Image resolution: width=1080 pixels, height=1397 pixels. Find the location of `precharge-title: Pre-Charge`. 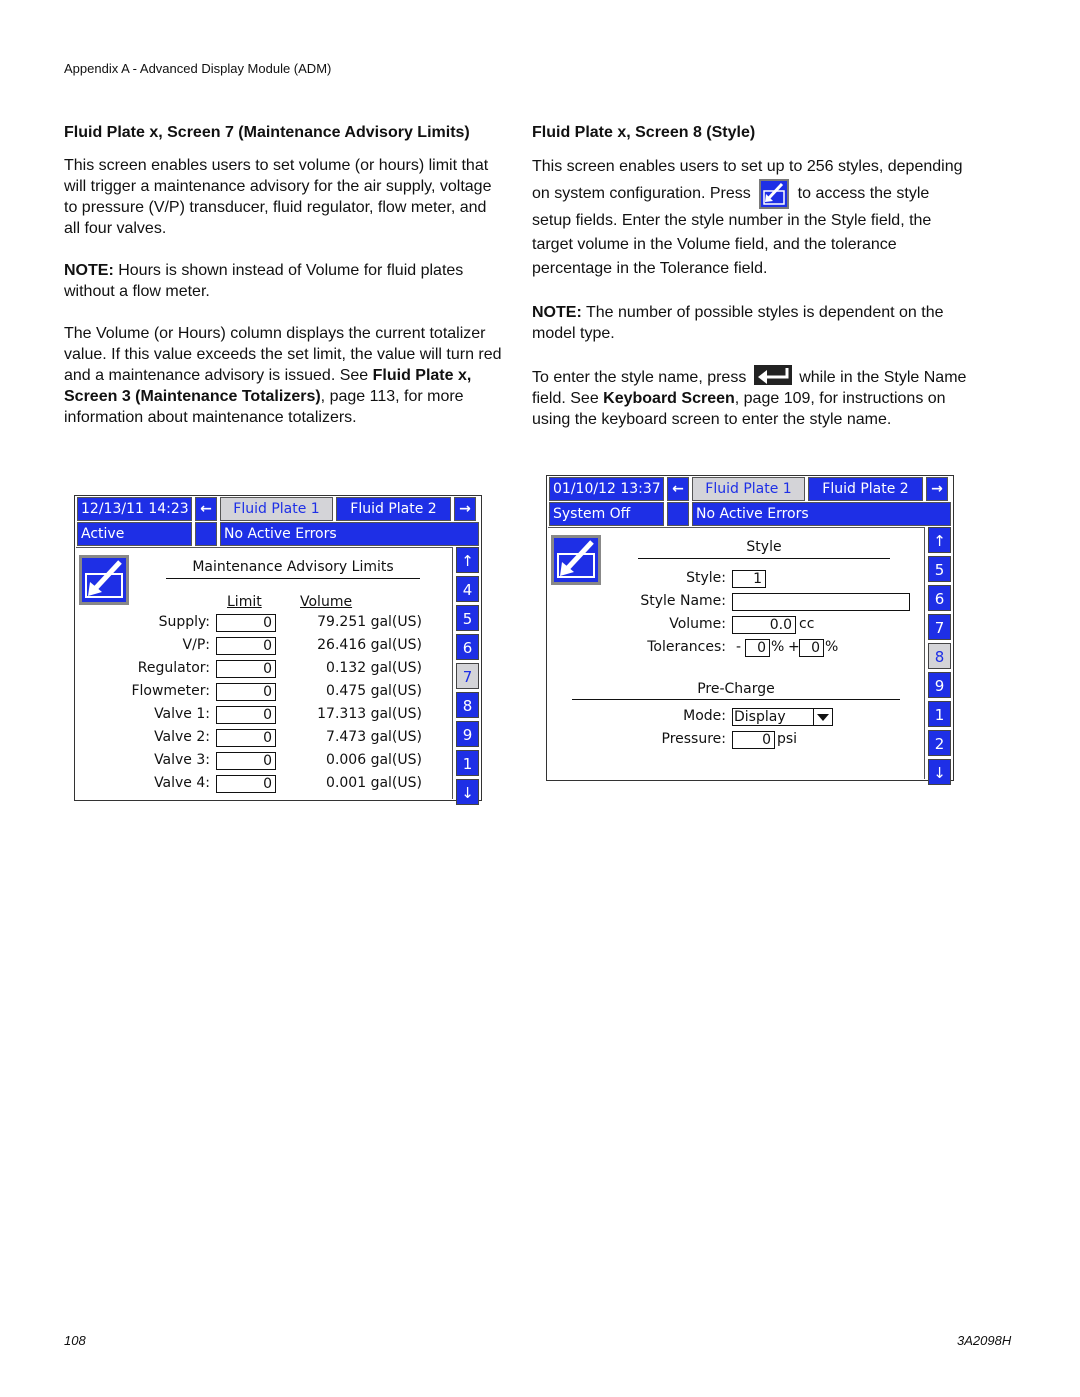

precharge-title: Pre-Charge is located at coordinates (736, 689).